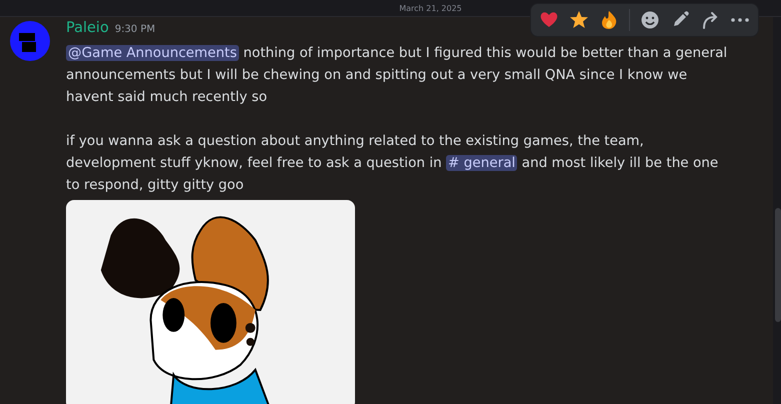  Describe the element at coordinates (579, 20) in the screenshot. I see `star-icon` at that location.